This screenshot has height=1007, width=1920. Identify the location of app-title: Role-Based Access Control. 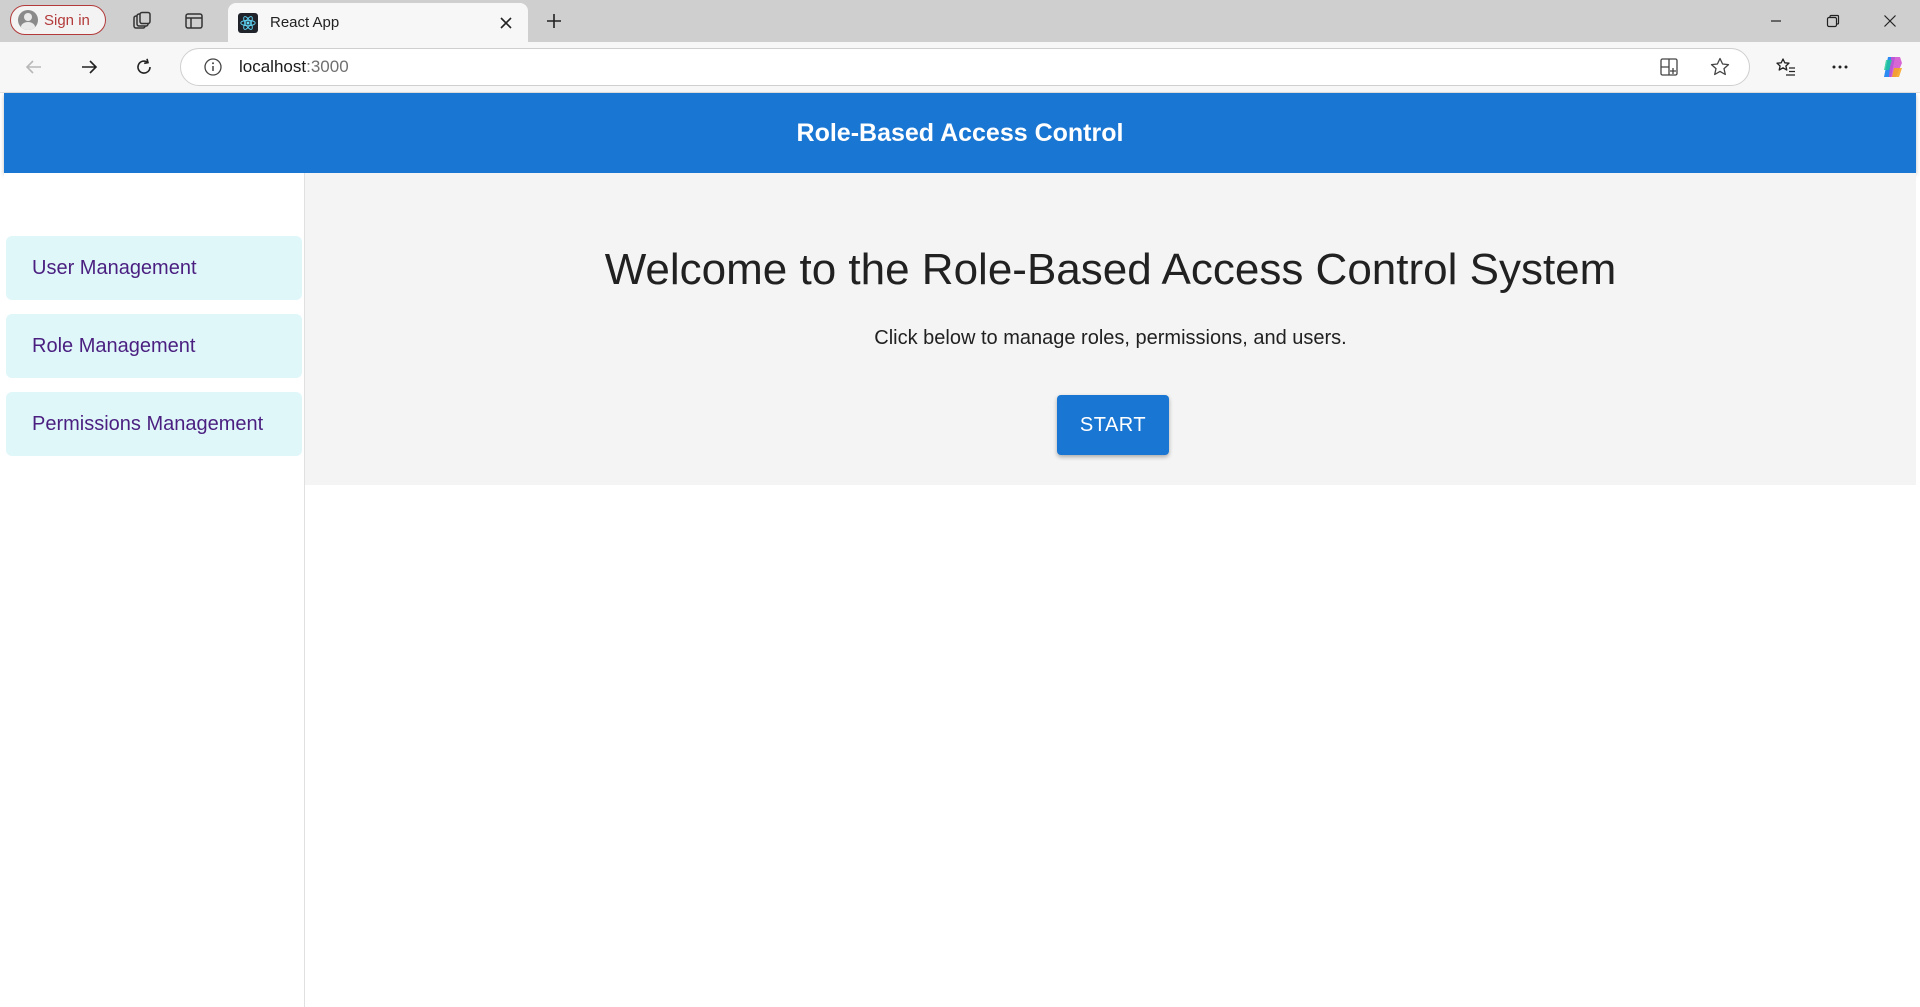
(960, 132).